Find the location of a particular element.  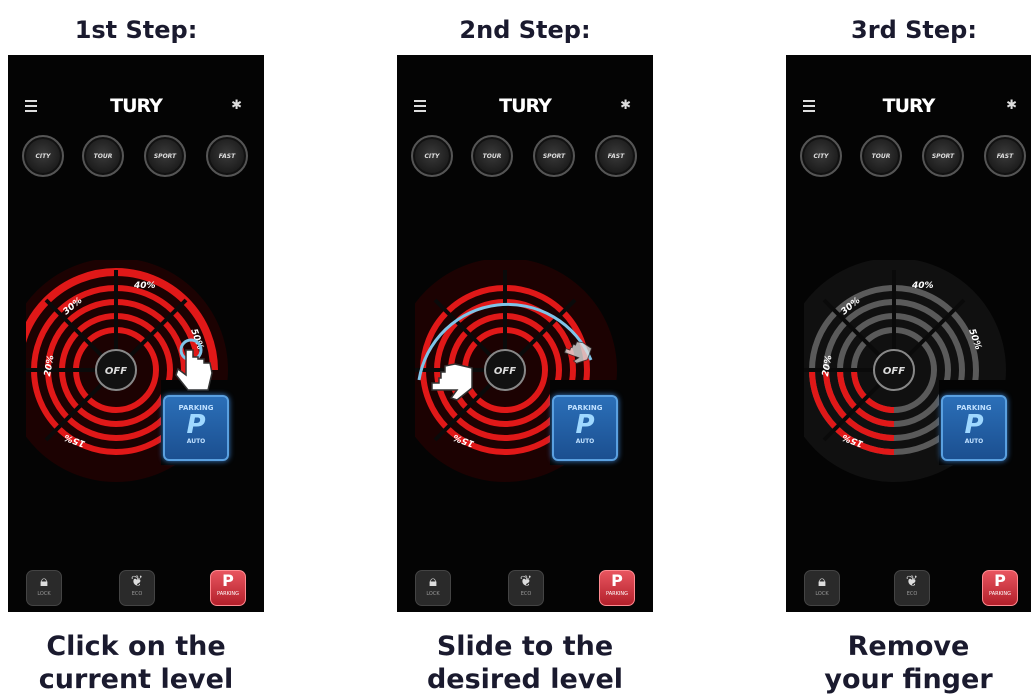

step-caption: Click on the current level is located at coordinates (136, 663).